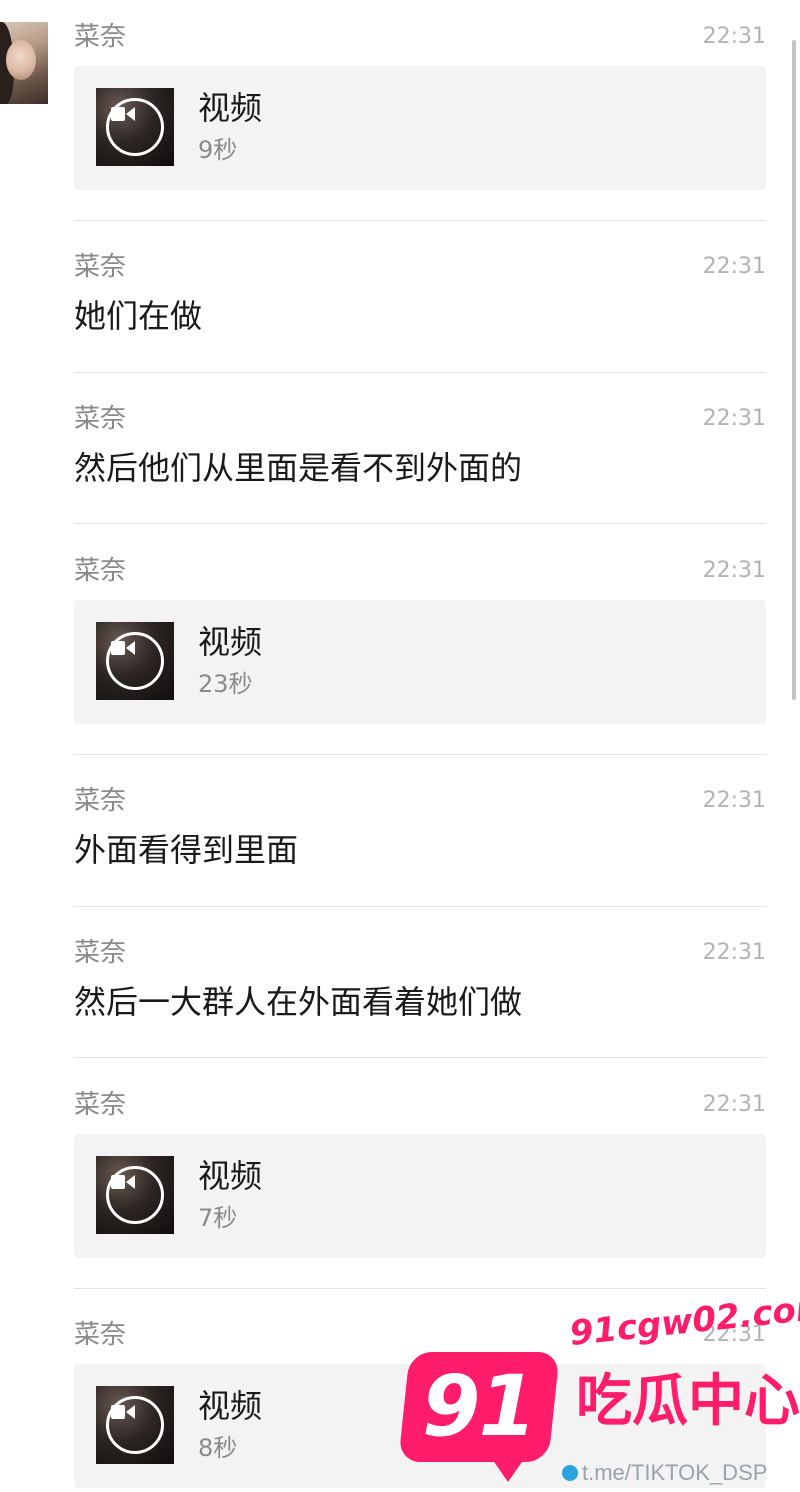 This screenshot has height=1492, width=800. What do you see at coordinates (138, 316) in the screenshot?
I see `message-body: 她们在做` at bounding box center [138, 316].